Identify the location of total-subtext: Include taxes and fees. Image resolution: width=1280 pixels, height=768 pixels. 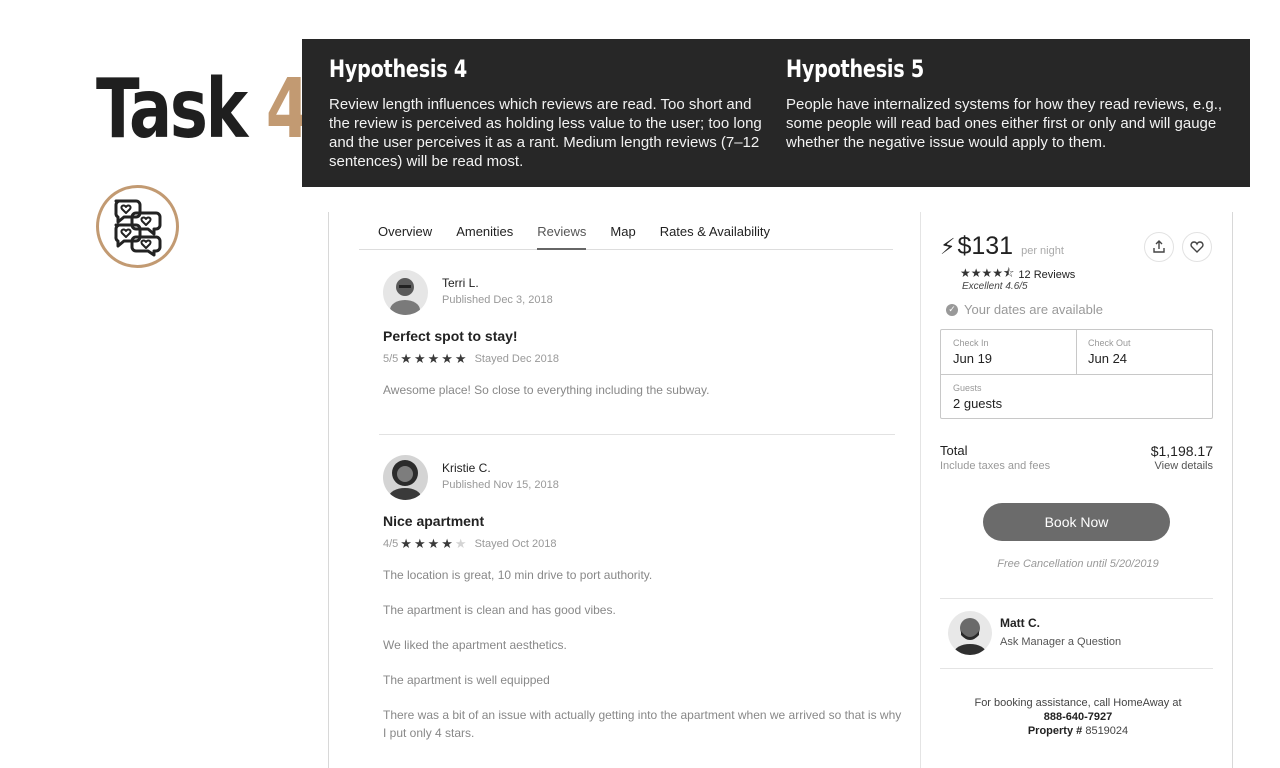
(995, 466).